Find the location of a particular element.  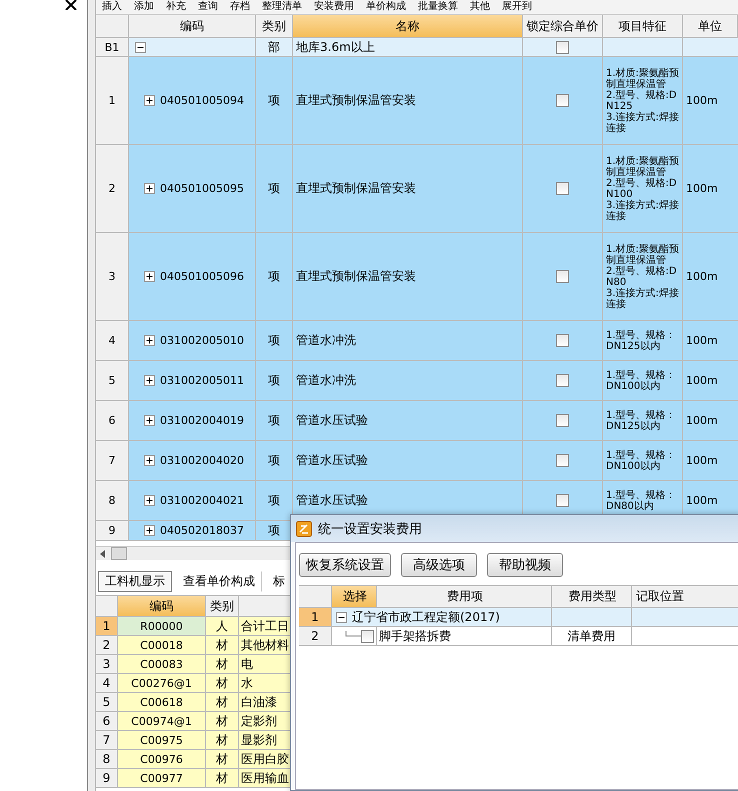

fee-item-cell: 脚手架搭拆费 is located at coordinates (464, 636).